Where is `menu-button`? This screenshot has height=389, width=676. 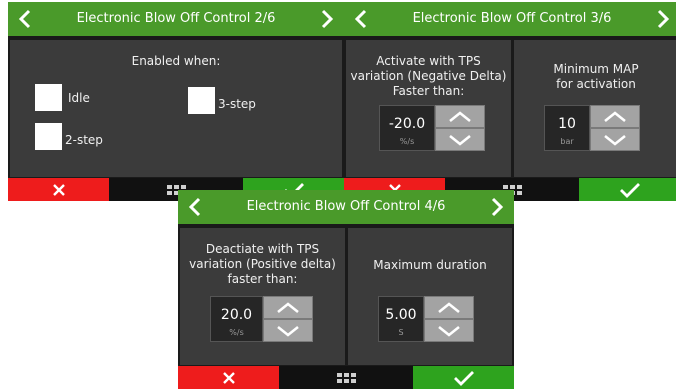
menu-button is located at coordinates (346, 377).